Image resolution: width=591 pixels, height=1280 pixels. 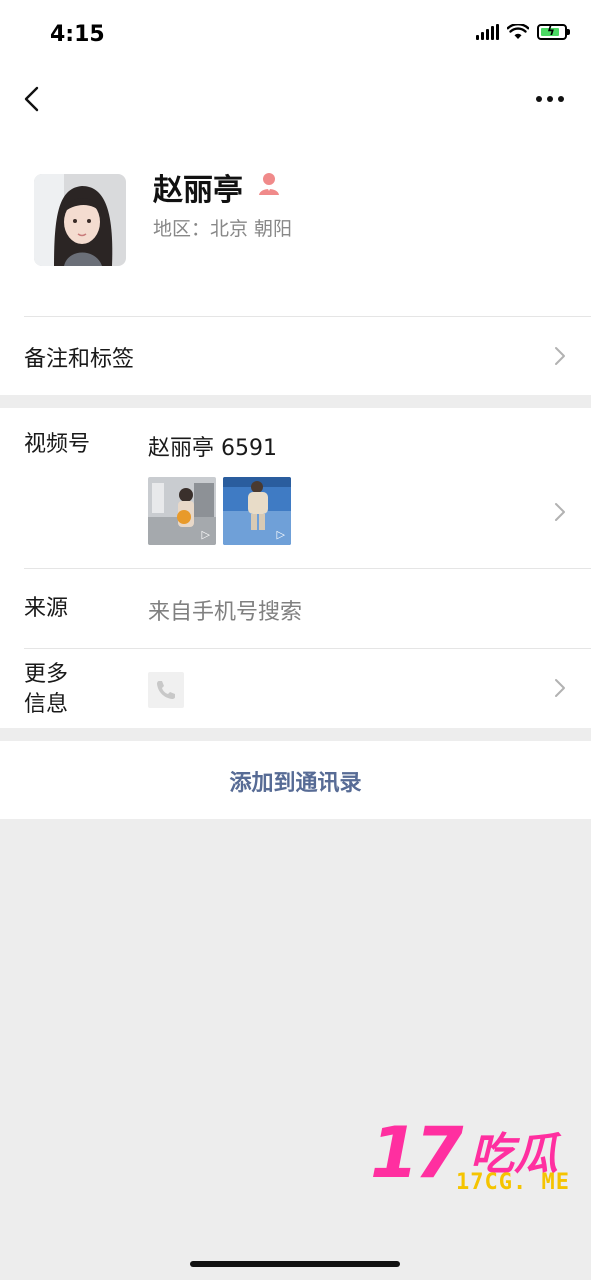 I want to click on divider, so click(x=307, y=568).